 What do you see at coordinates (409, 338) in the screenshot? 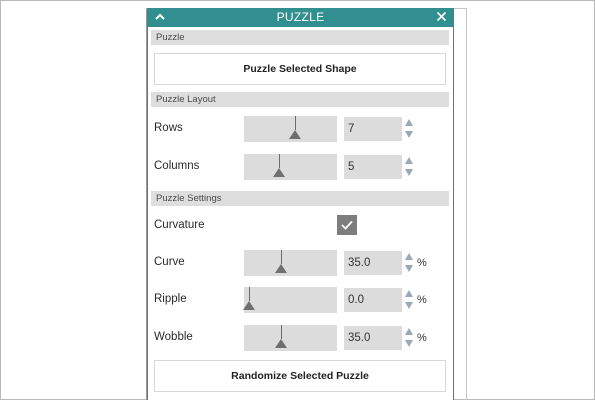
I see `wobble-spinner` at bounding box center [409, 338].